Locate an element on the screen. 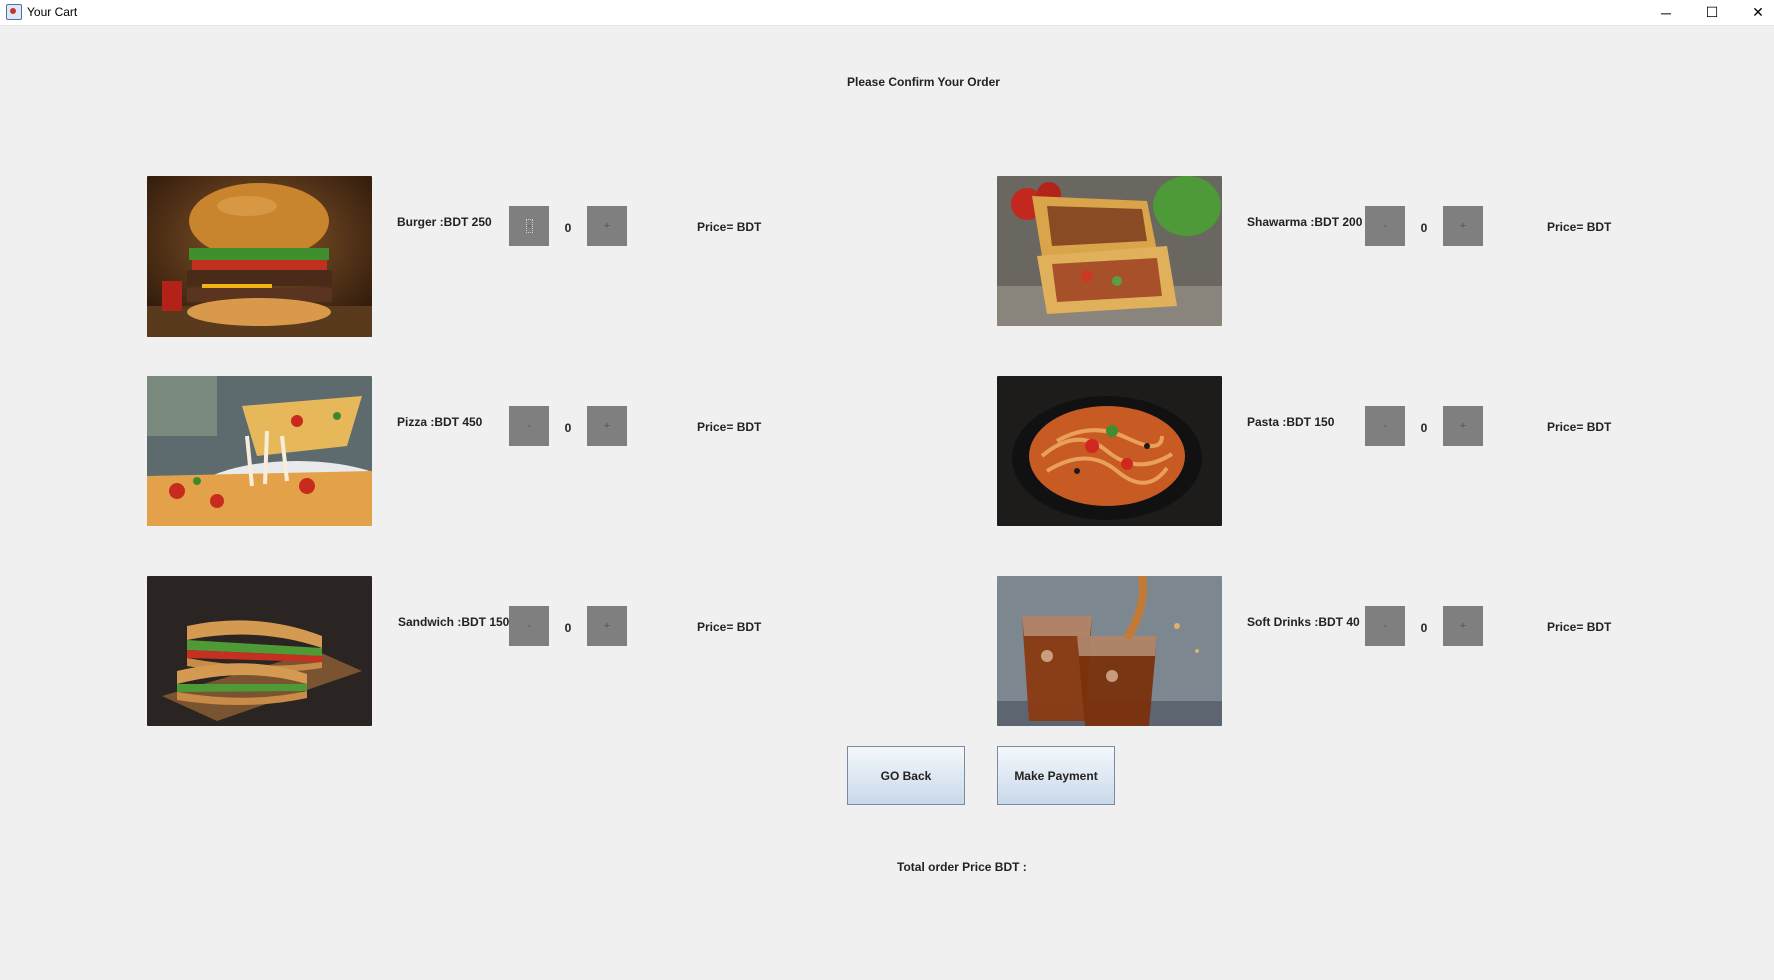 The height and width of the screenshot is (980, 1774). soft-drinks-minus-button: - is located at coordinates (1385, 626).